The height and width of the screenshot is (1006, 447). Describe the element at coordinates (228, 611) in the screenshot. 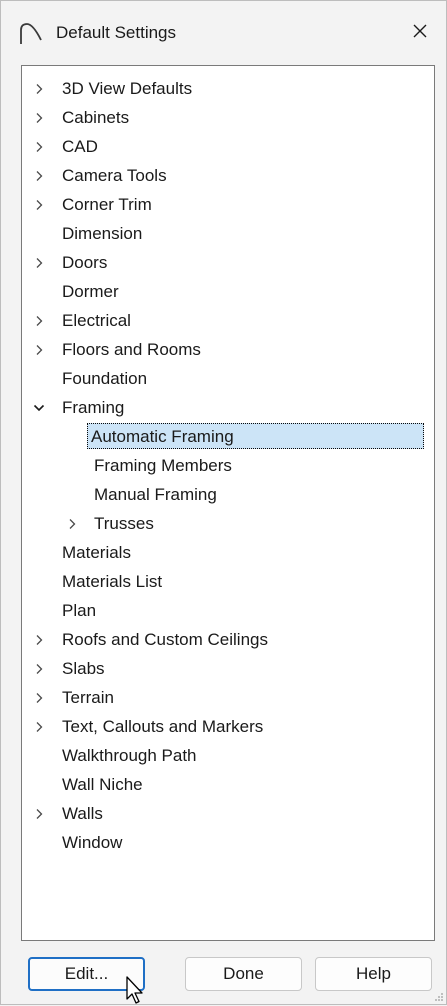

I see `tree-item: Plan` at that location.